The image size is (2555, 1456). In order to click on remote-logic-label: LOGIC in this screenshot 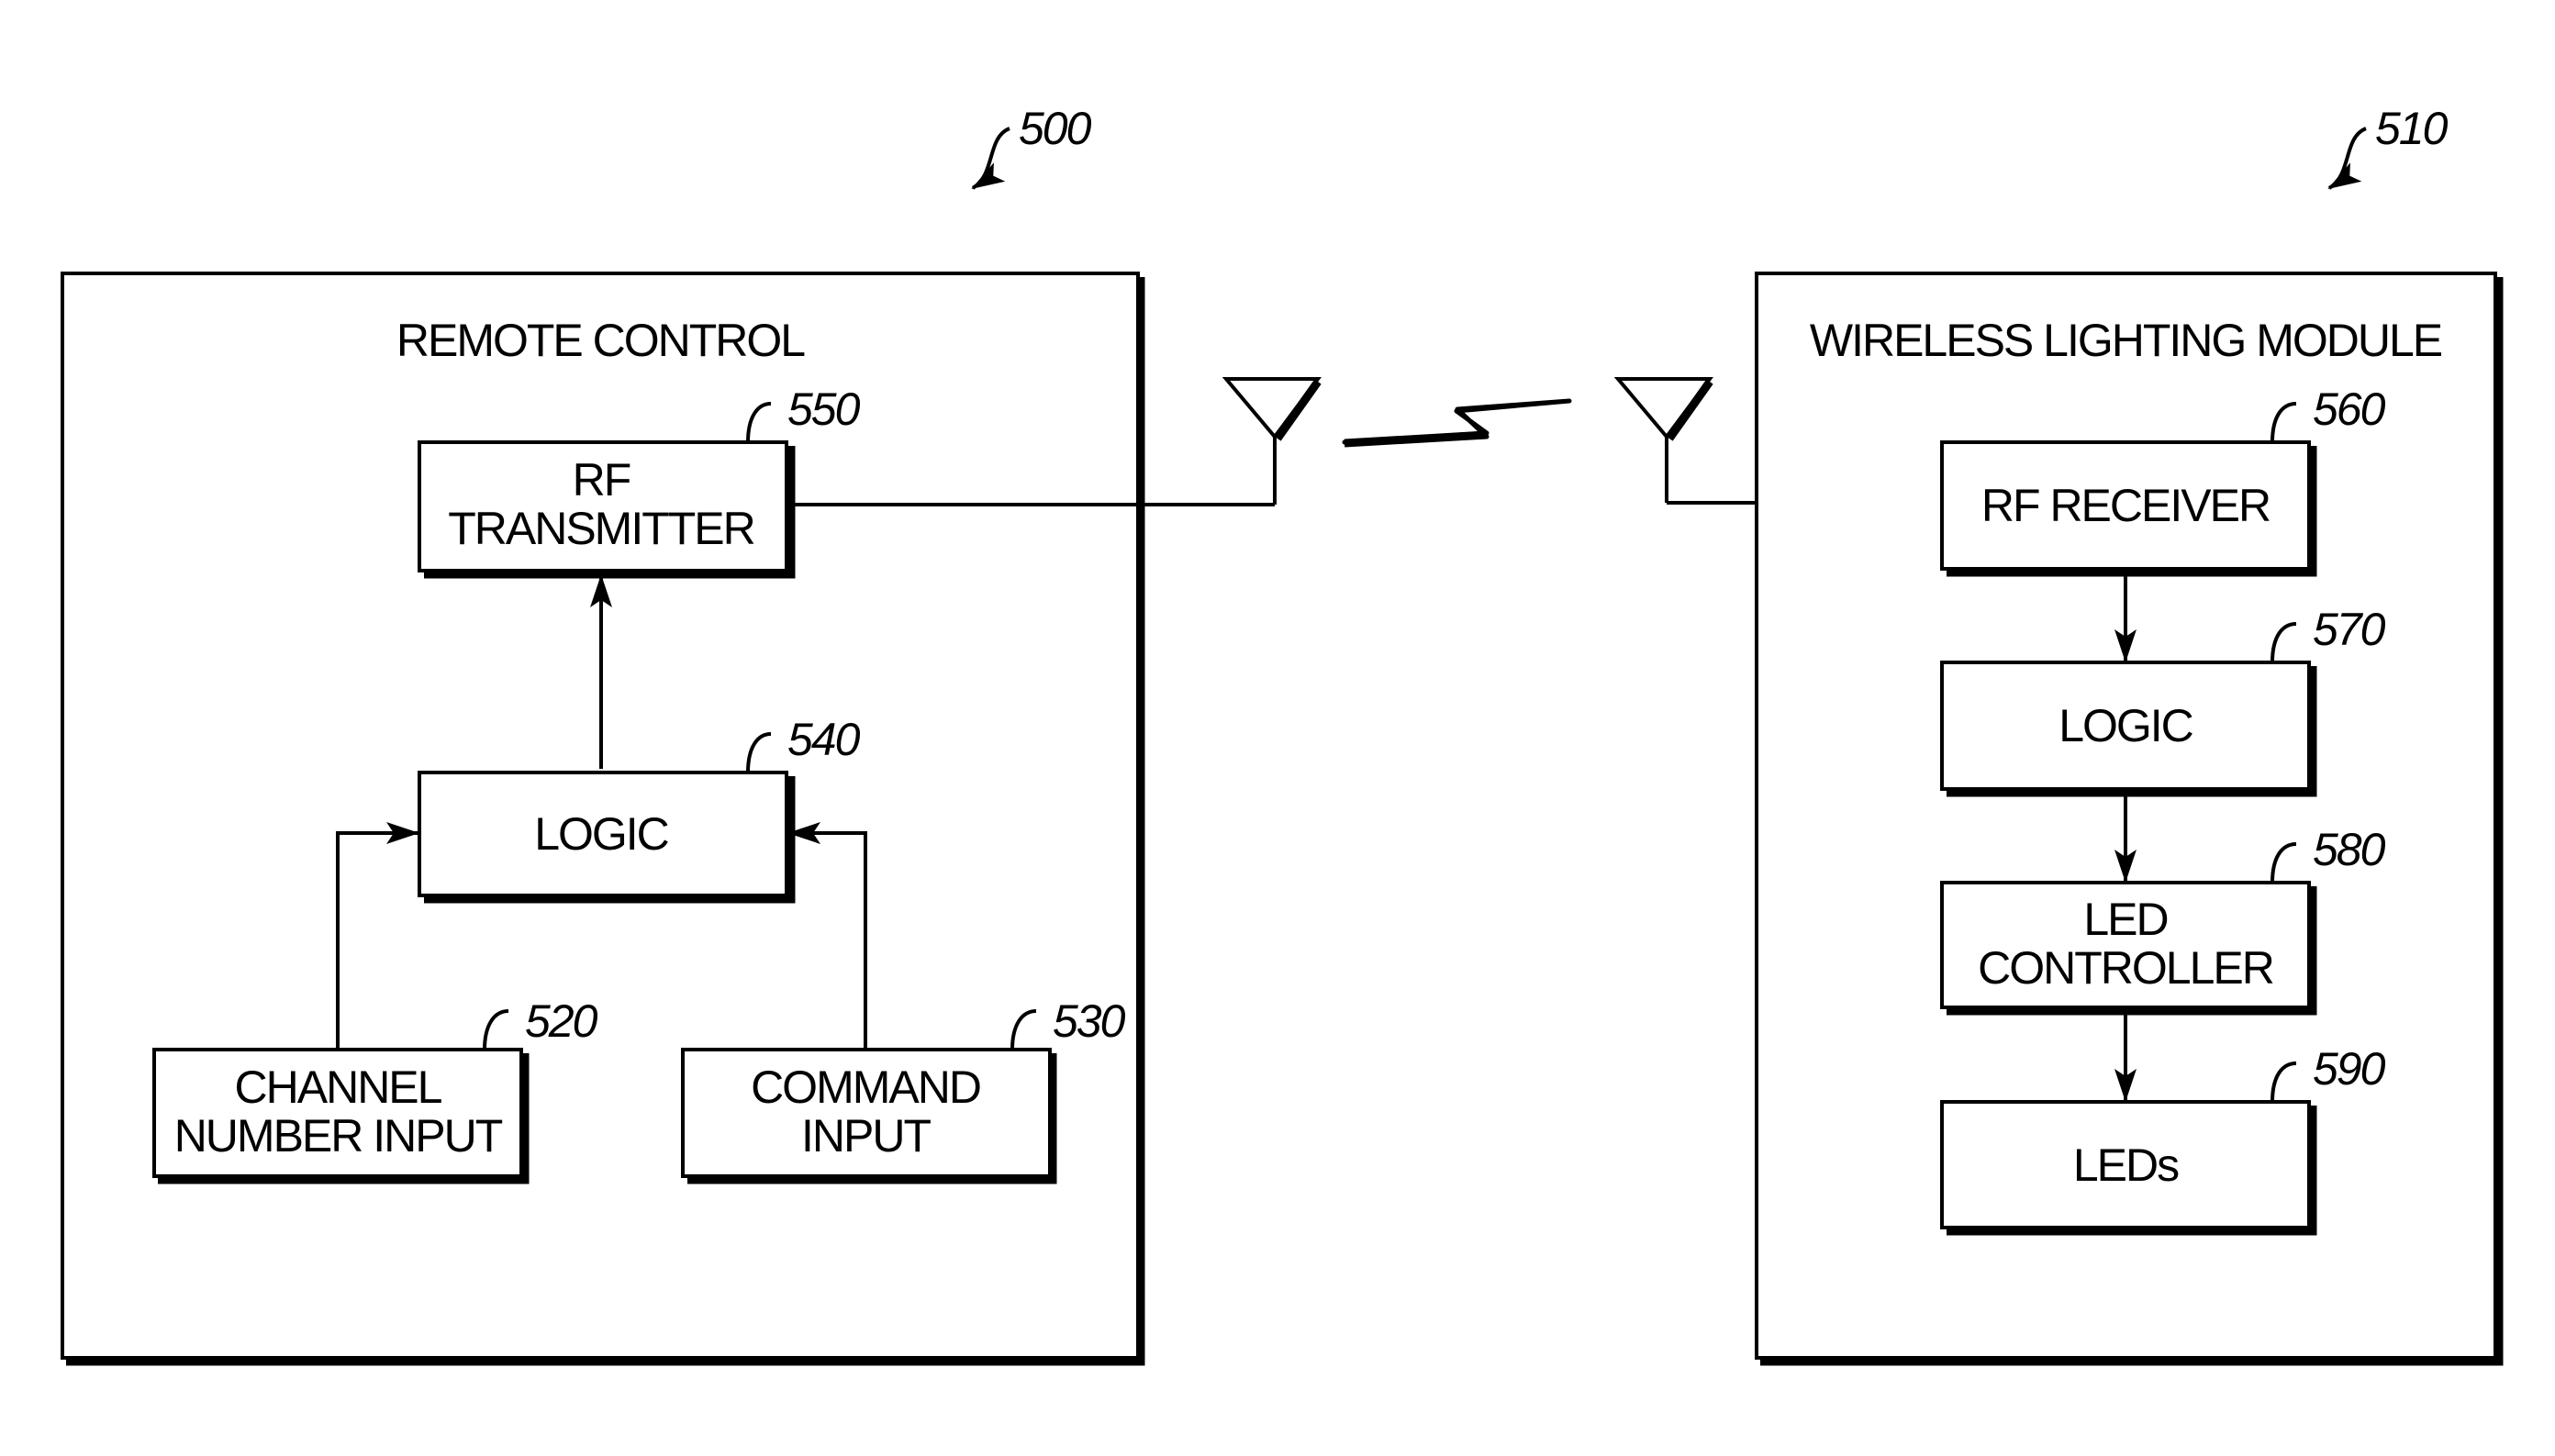, I will do `click(601, 834)`.